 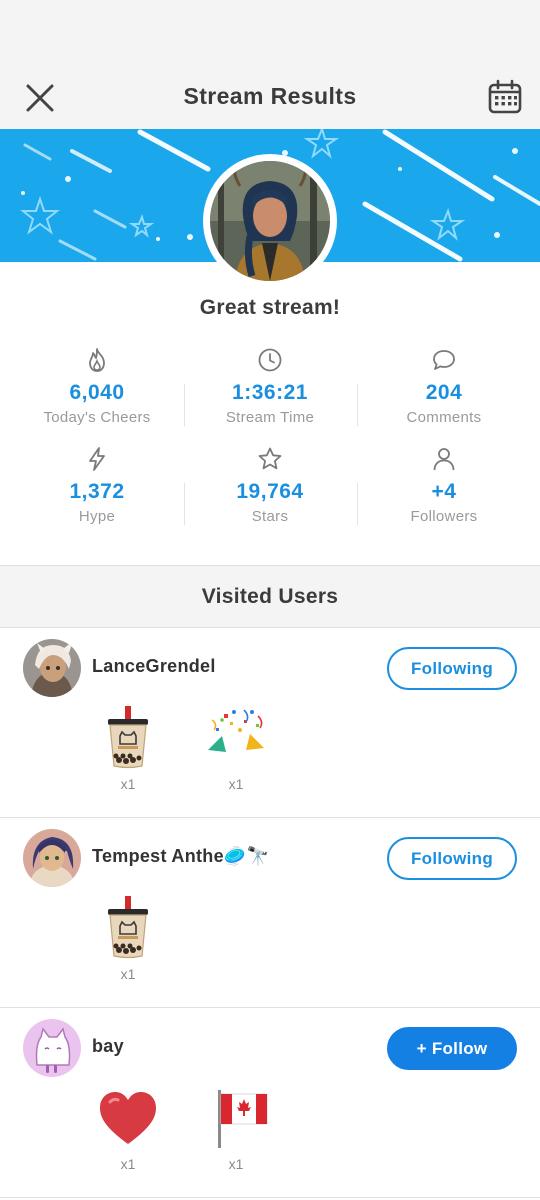 I want to click on stat-stars: 19,764 Stars, so click(x=270, y=485).